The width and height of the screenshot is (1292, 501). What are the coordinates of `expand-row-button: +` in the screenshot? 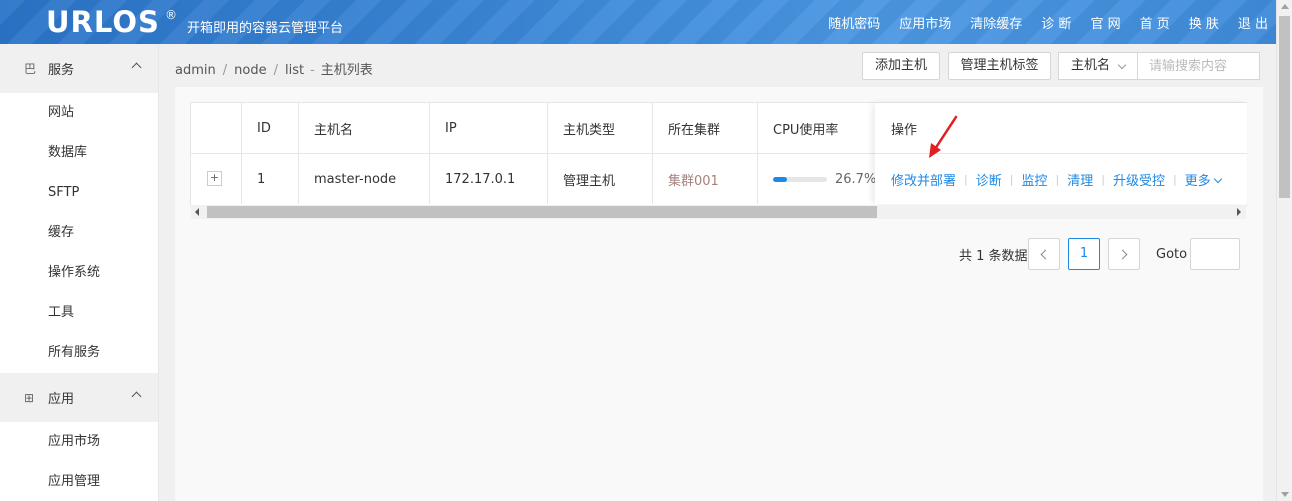 It's located at (214, 178).